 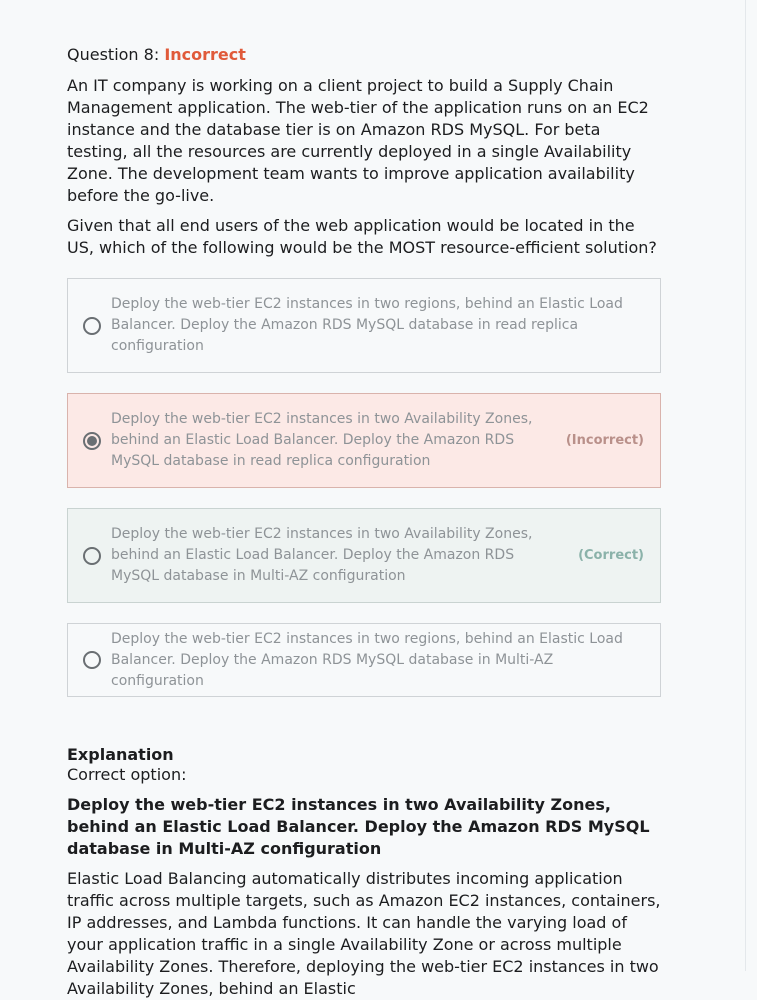 What do you see at coordinates (745, 485) in the screenshot?
I see `scroll-edge-divider` at bounding box center [745, 485].